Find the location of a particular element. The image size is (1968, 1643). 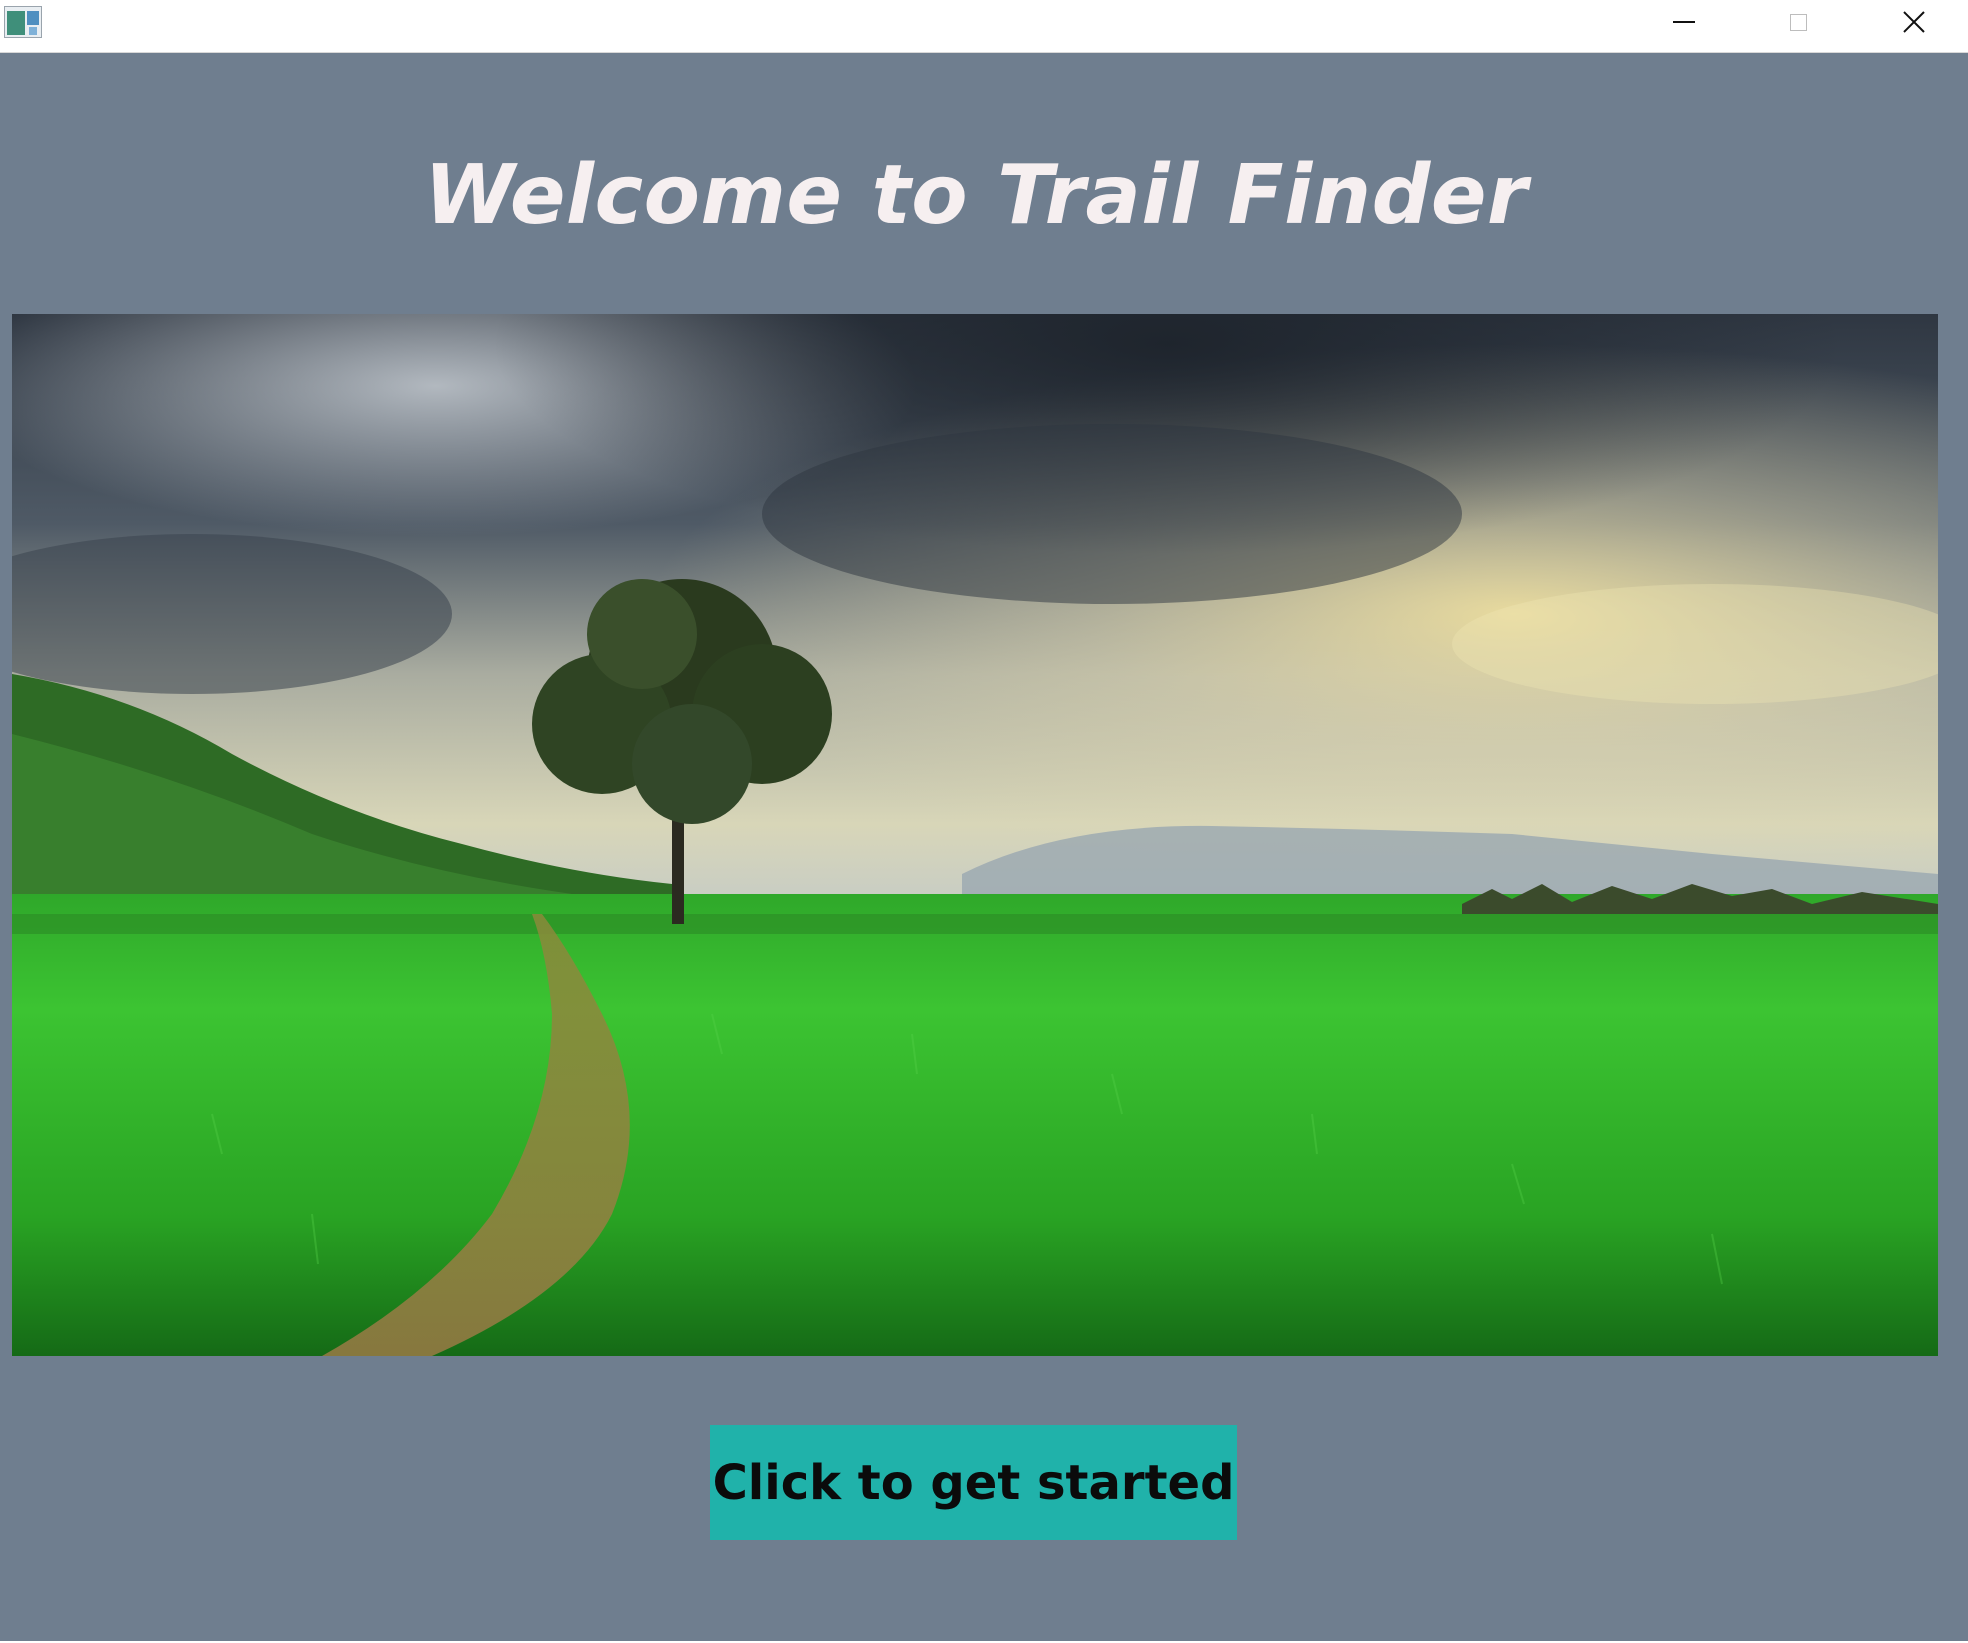

get-started-button: Click to get started is located at coordinates (973, 1482).